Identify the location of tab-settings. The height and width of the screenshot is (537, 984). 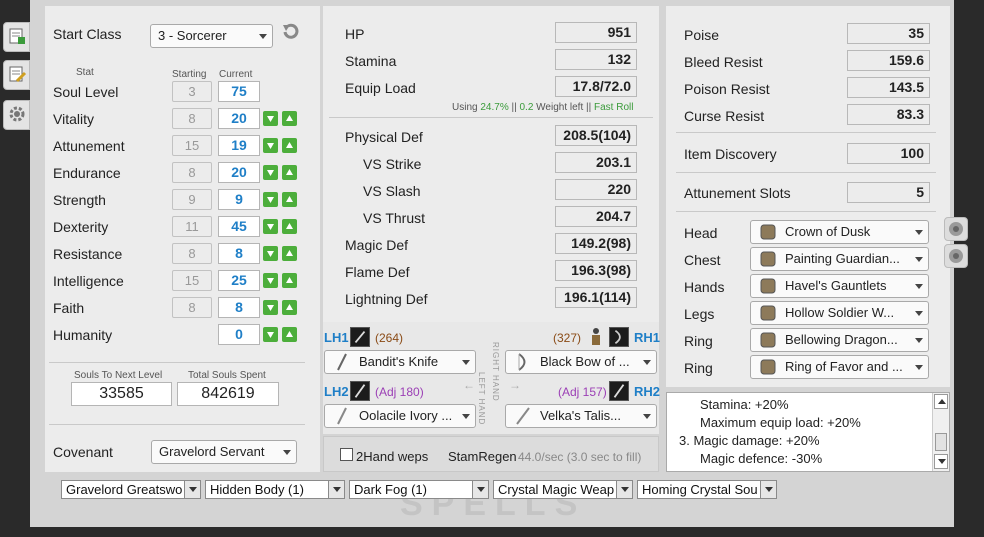
(16, 115).